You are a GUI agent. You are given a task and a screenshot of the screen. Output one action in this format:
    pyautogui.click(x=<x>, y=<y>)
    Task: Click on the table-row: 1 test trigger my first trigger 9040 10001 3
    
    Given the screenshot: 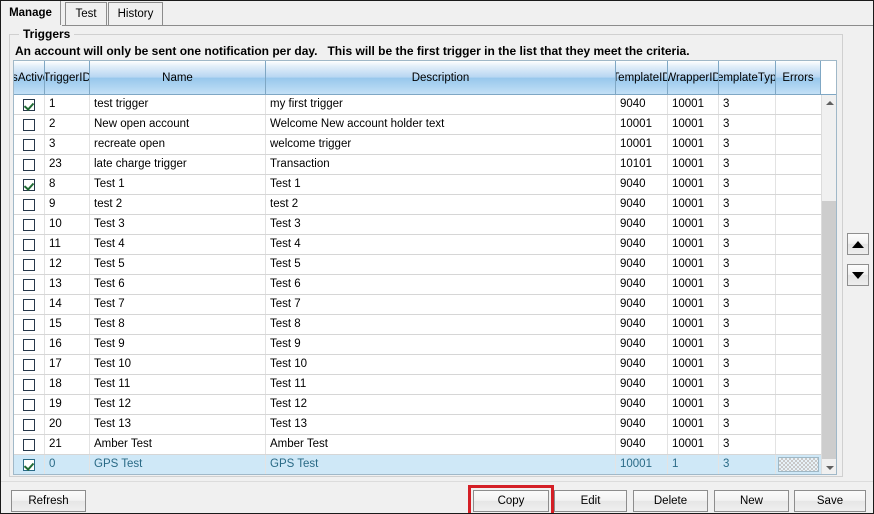 What is the action you would take?
    pyautogui.click(x=417, y=105)
    